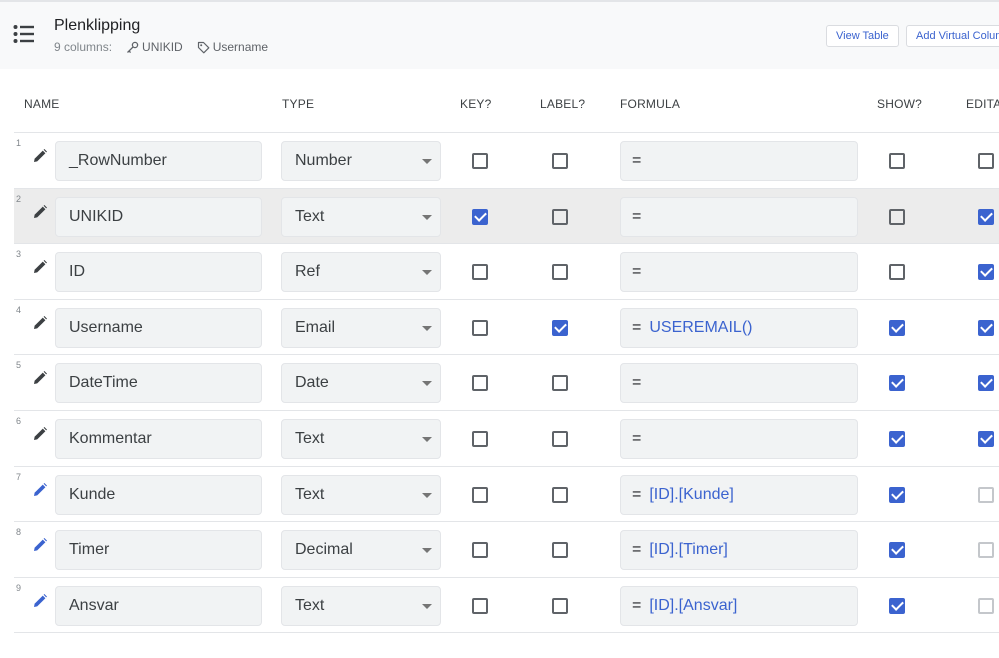  What do you see at coordinates (158, 550) in the screenshot?
I see `column-name-input: Timer` at bounding box center [158, 550].